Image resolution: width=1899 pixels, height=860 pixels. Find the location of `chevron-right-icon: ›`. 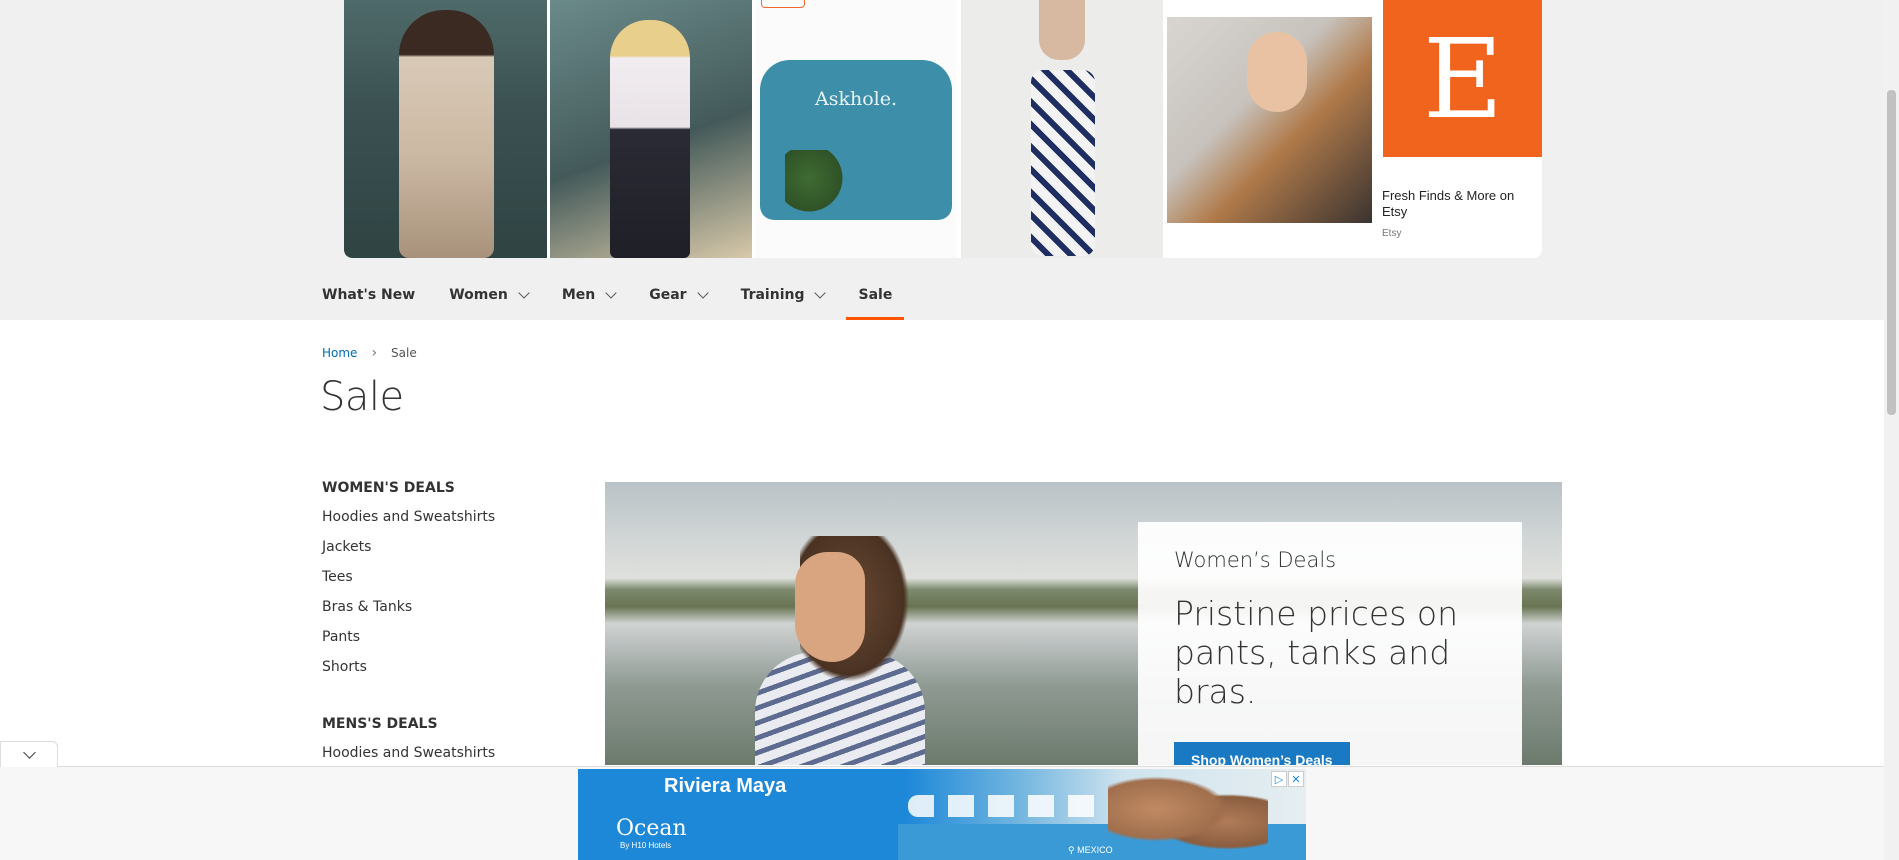

chevron-right-icon: › is located at coordinates (374, 353).